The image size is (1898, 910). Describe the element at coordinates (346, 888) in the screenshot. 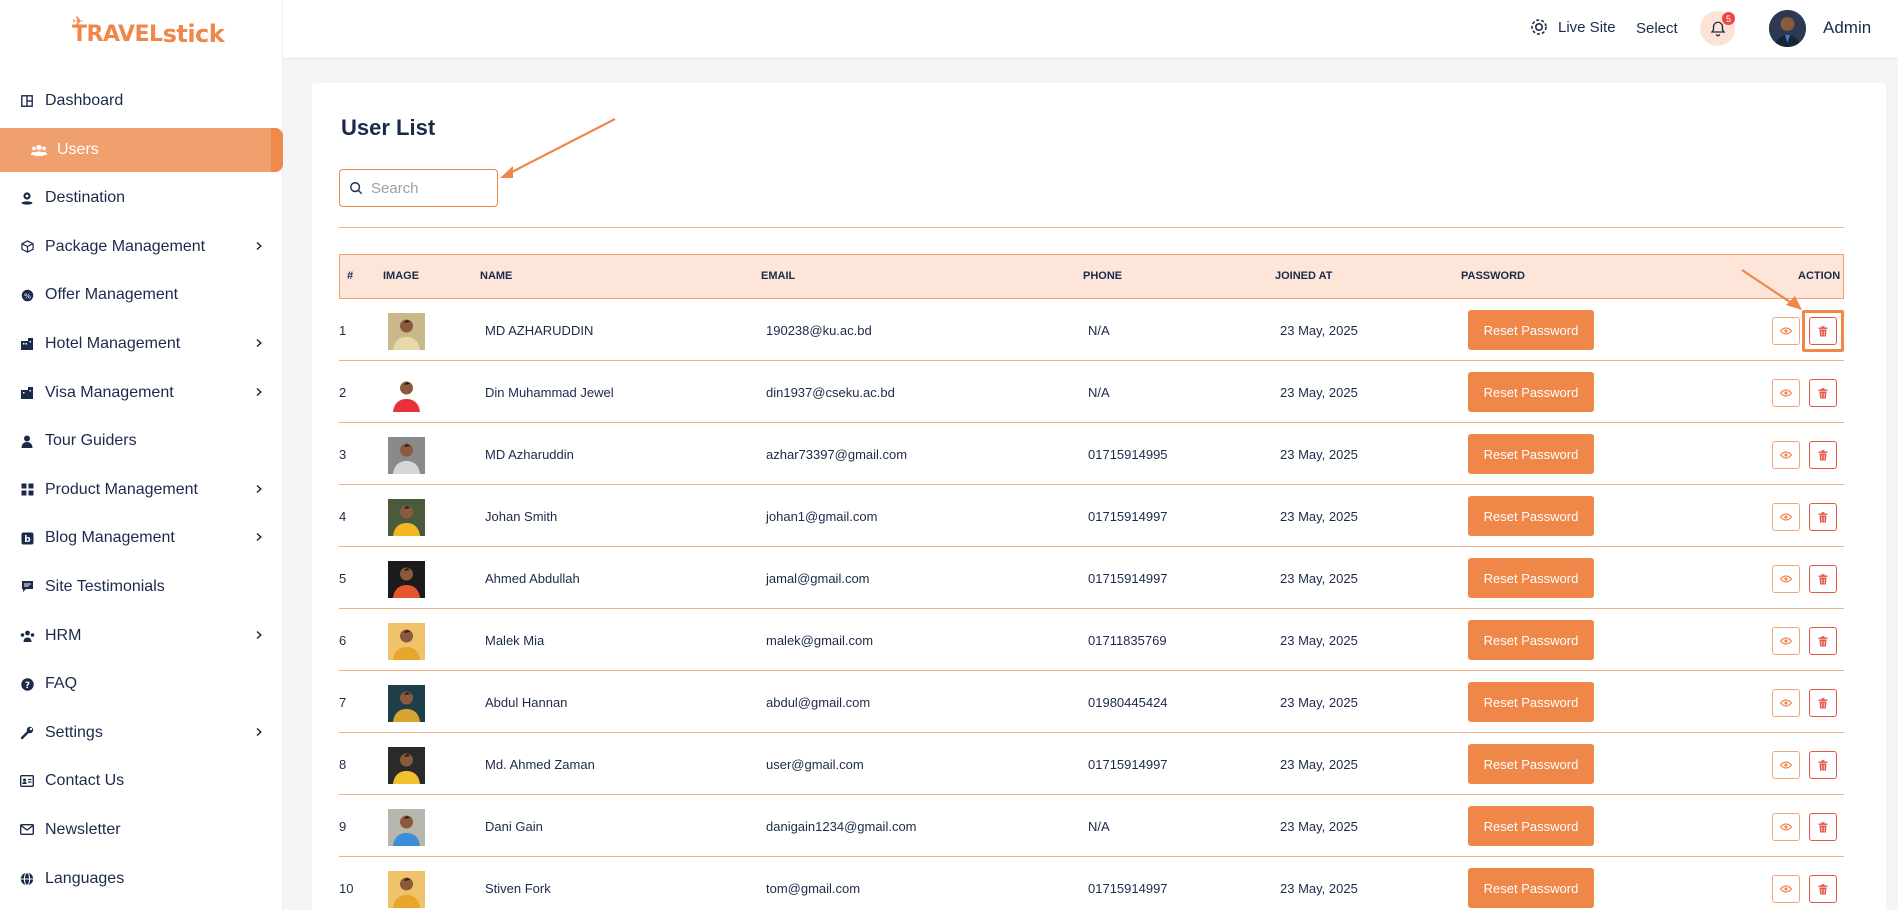

I see `row-number: 10` at that location.